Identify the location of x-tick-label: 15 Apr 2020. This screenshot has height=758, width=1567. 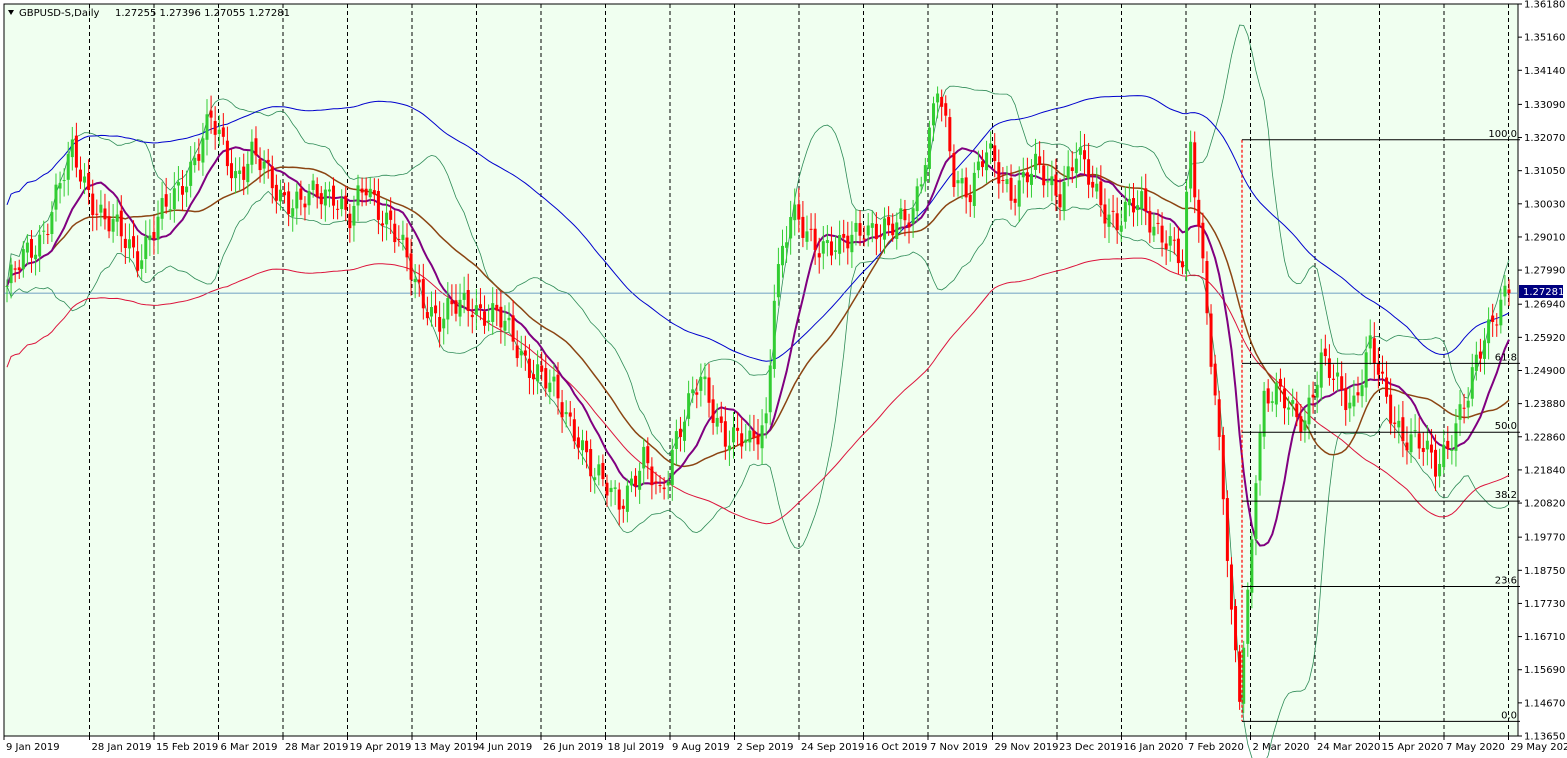
(1413, 747).